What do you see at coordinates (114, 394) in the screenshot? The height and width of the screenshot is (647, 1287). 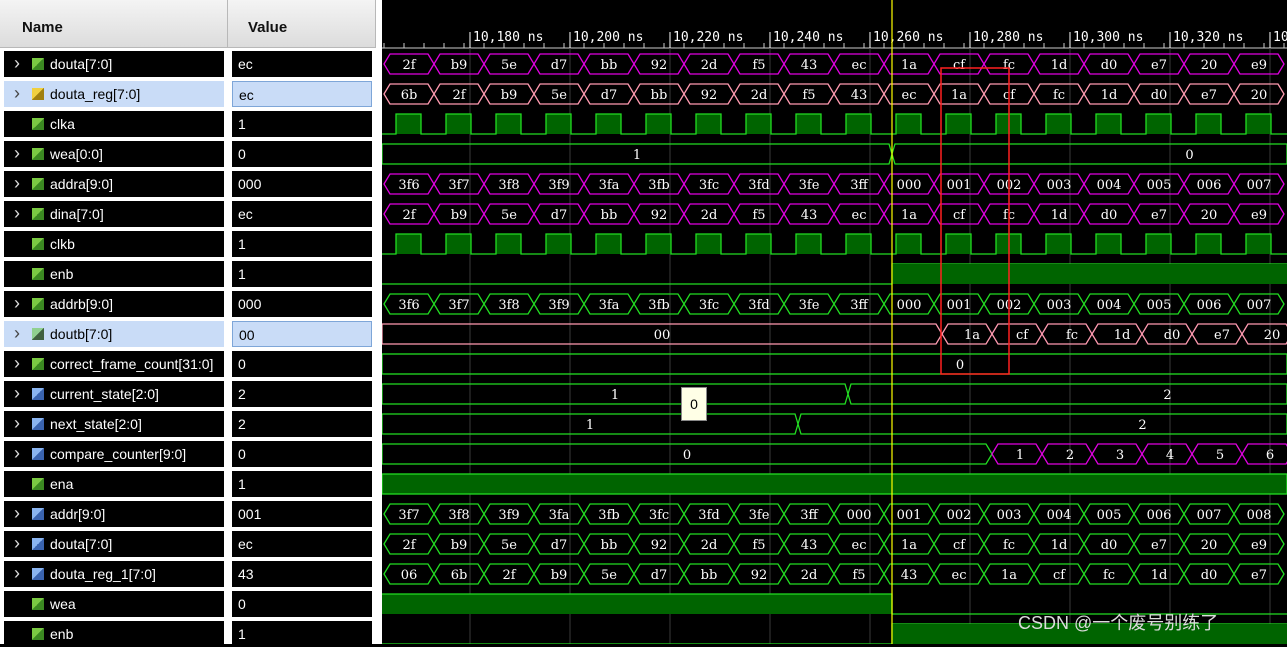 I see `signal-row: › current_state[2:0]` at bounding box center [114, 394].